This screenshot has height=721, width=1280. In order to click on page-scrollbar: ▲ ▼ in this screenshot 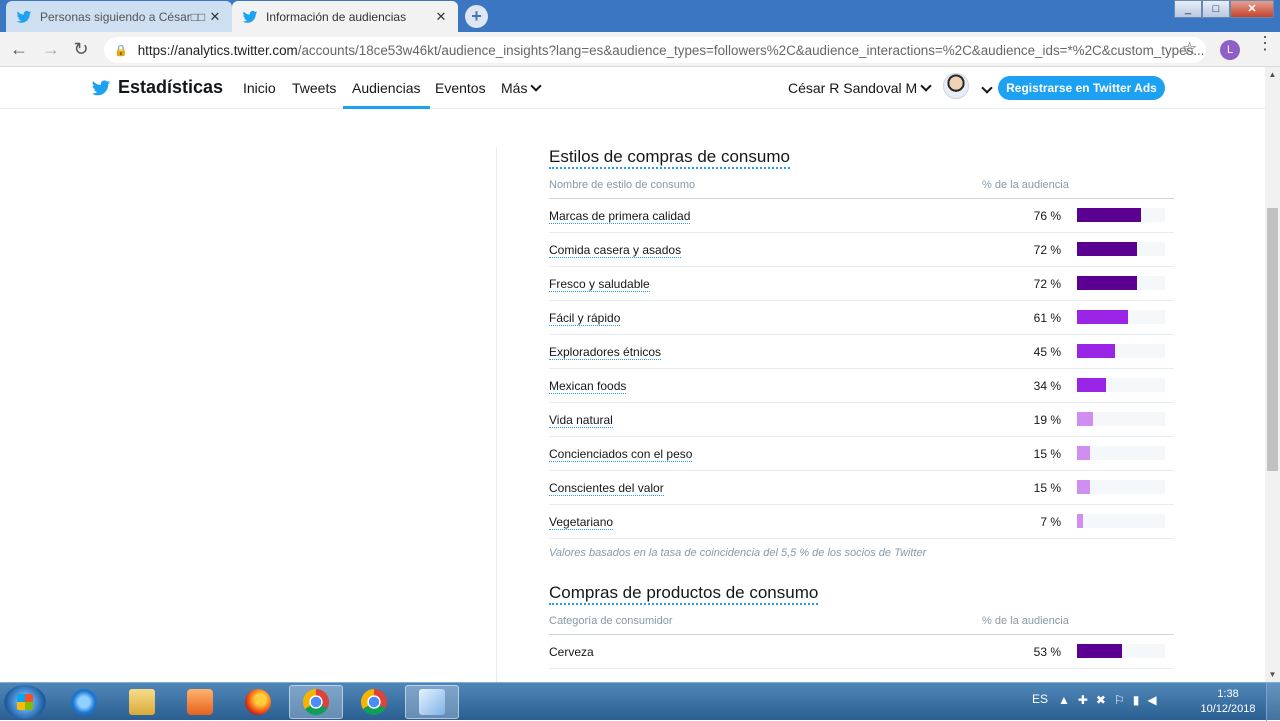, I will do `click(1272, 374)`.